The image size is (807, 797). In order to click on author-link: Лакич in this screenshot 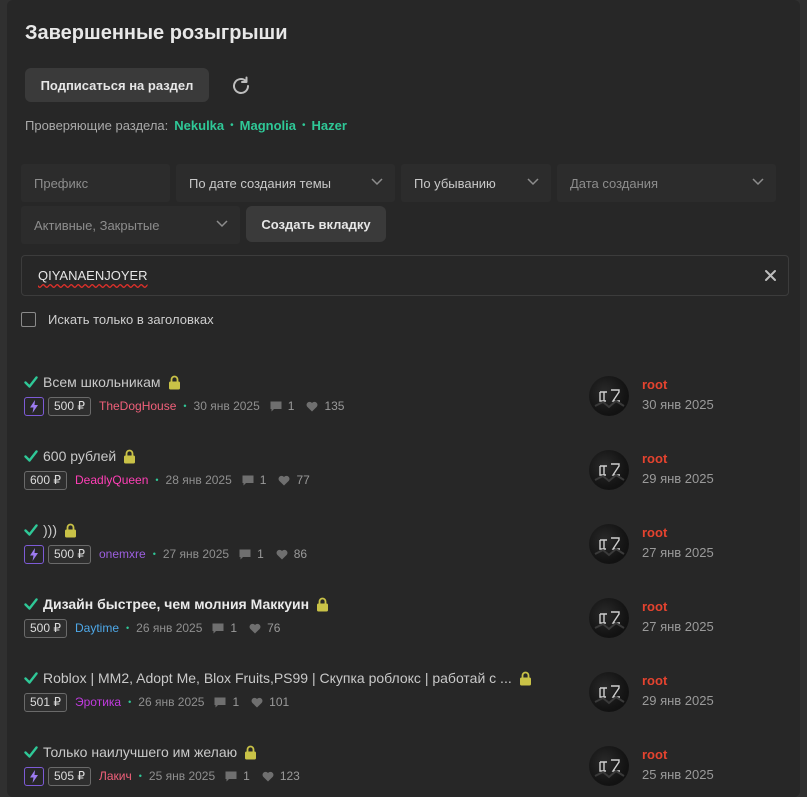, I will do `click(115, 776)`.